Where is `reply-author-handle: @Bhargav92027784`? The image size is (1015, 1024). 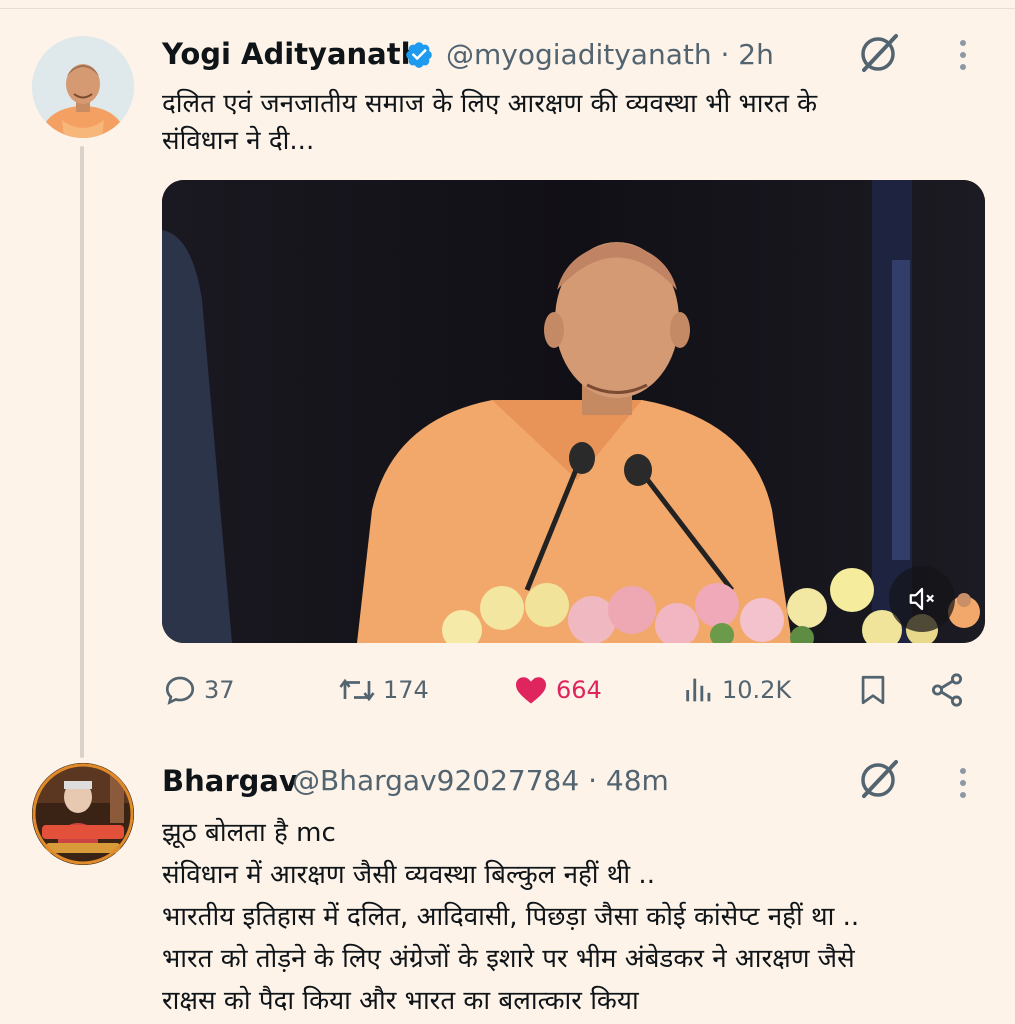
reply-author-handle: @Bhargav92027784 is located at coordinates (435, 780).